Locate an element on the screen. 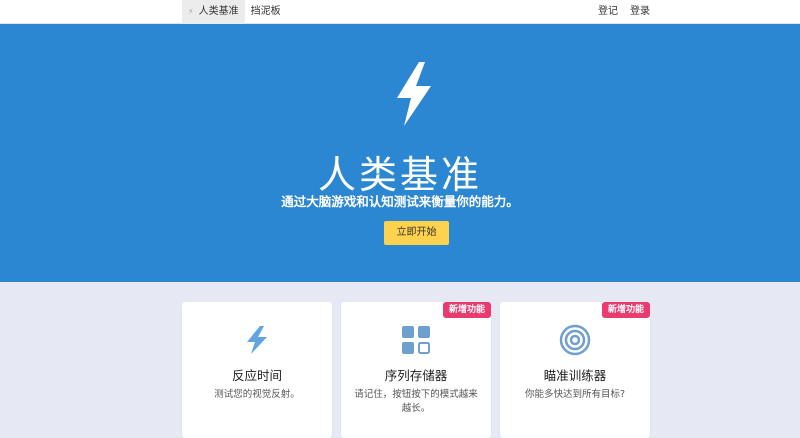 The width and height of the screenshot is (800, 438). top-nav: ⚡︎ 人类基准 挡泥板 登记 登录 is located at coordinates (400, 12).